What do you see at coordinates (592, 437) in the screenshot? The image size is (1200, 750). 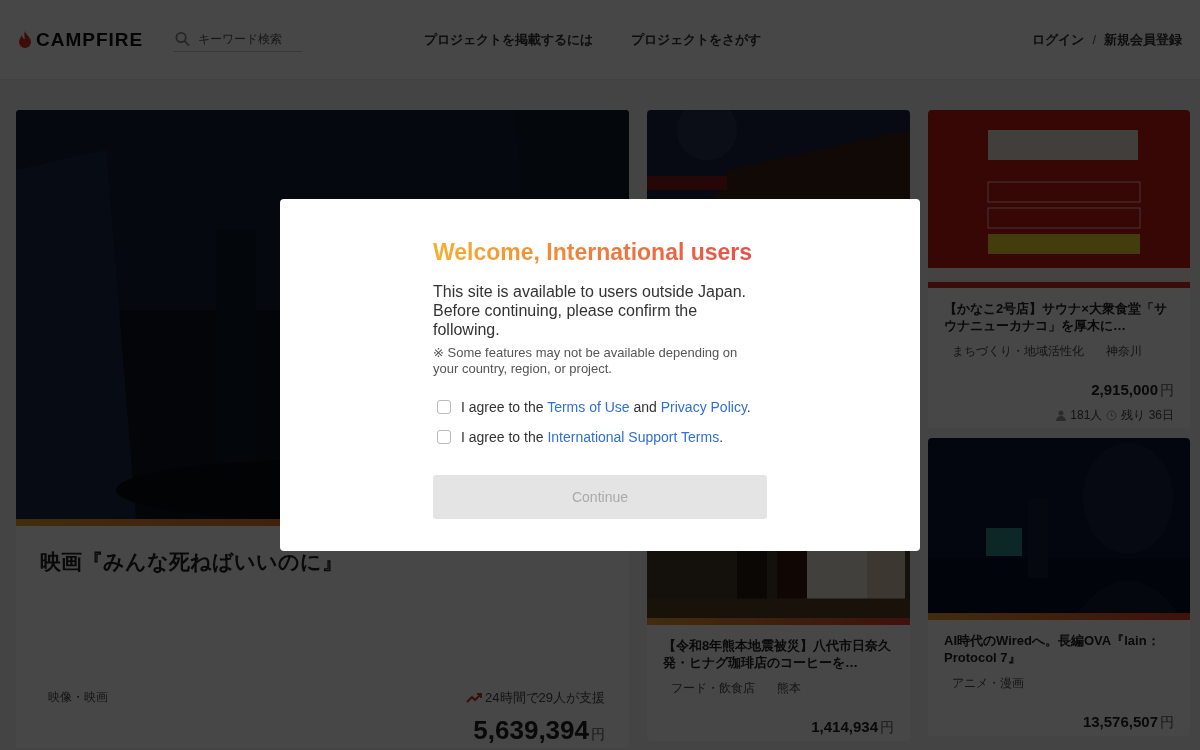 I see `agreement-text: I agree to the International Support Terms.` at bounding box center [592, 437].